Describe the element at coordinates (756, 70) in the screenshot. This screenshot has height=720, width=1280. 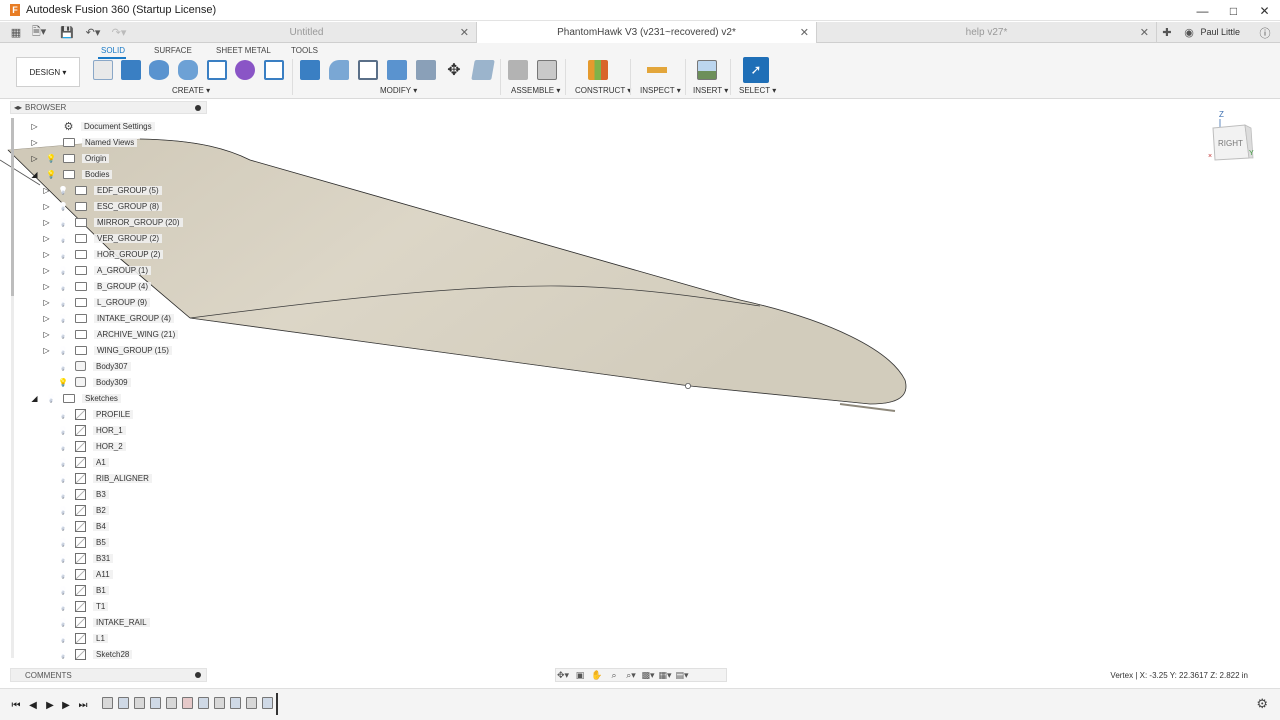
I see `select-arrow-icon: ➚` at that location.